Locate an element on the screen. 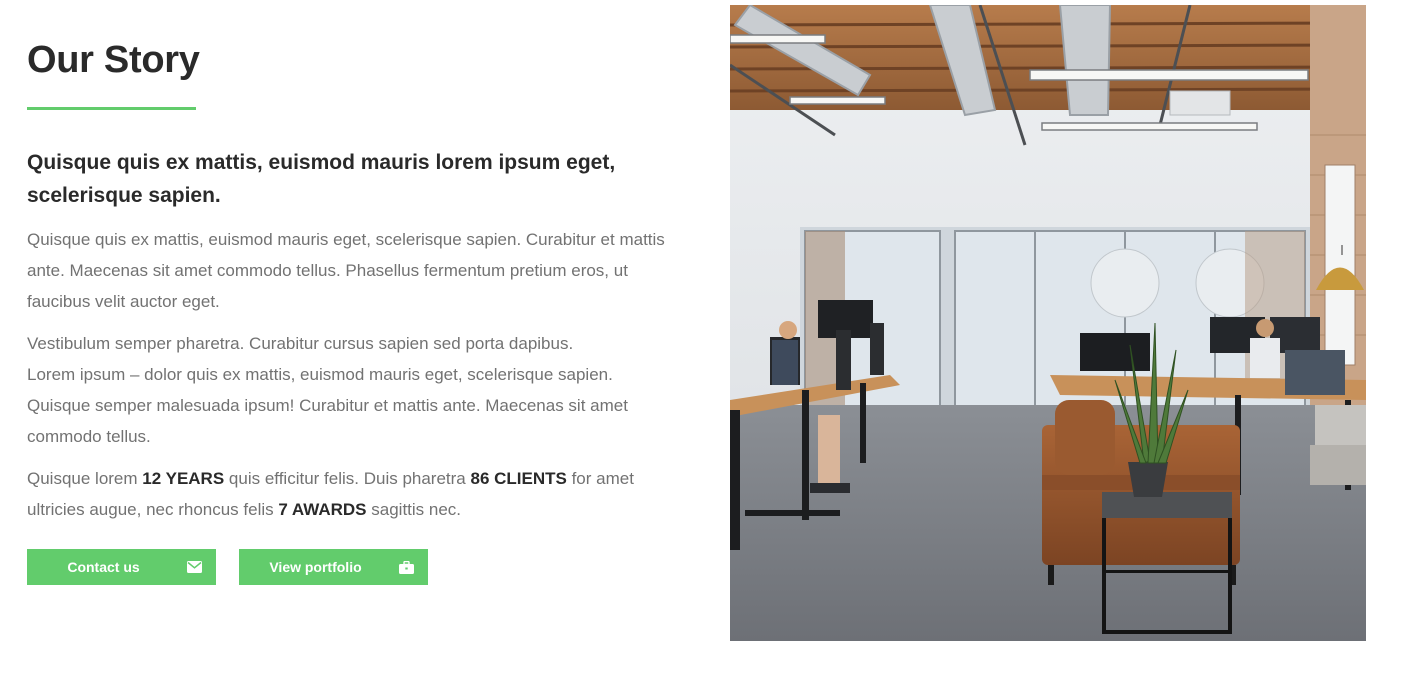 The height and width of the screenshot is (674, 1418). stats-text-4: sagittis nec. is located at coordinates (414, 509).